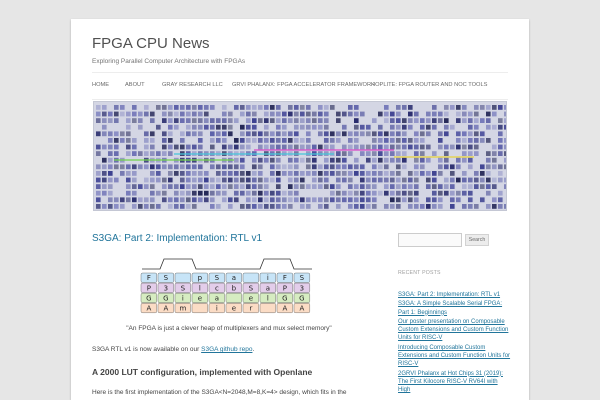 The image size is (600, 400). I want to click on nav-item-grvi-phalanx: GRVI PHALANX: FPGA ACCELERATOR FRAMEWORK, so click(303, 85).